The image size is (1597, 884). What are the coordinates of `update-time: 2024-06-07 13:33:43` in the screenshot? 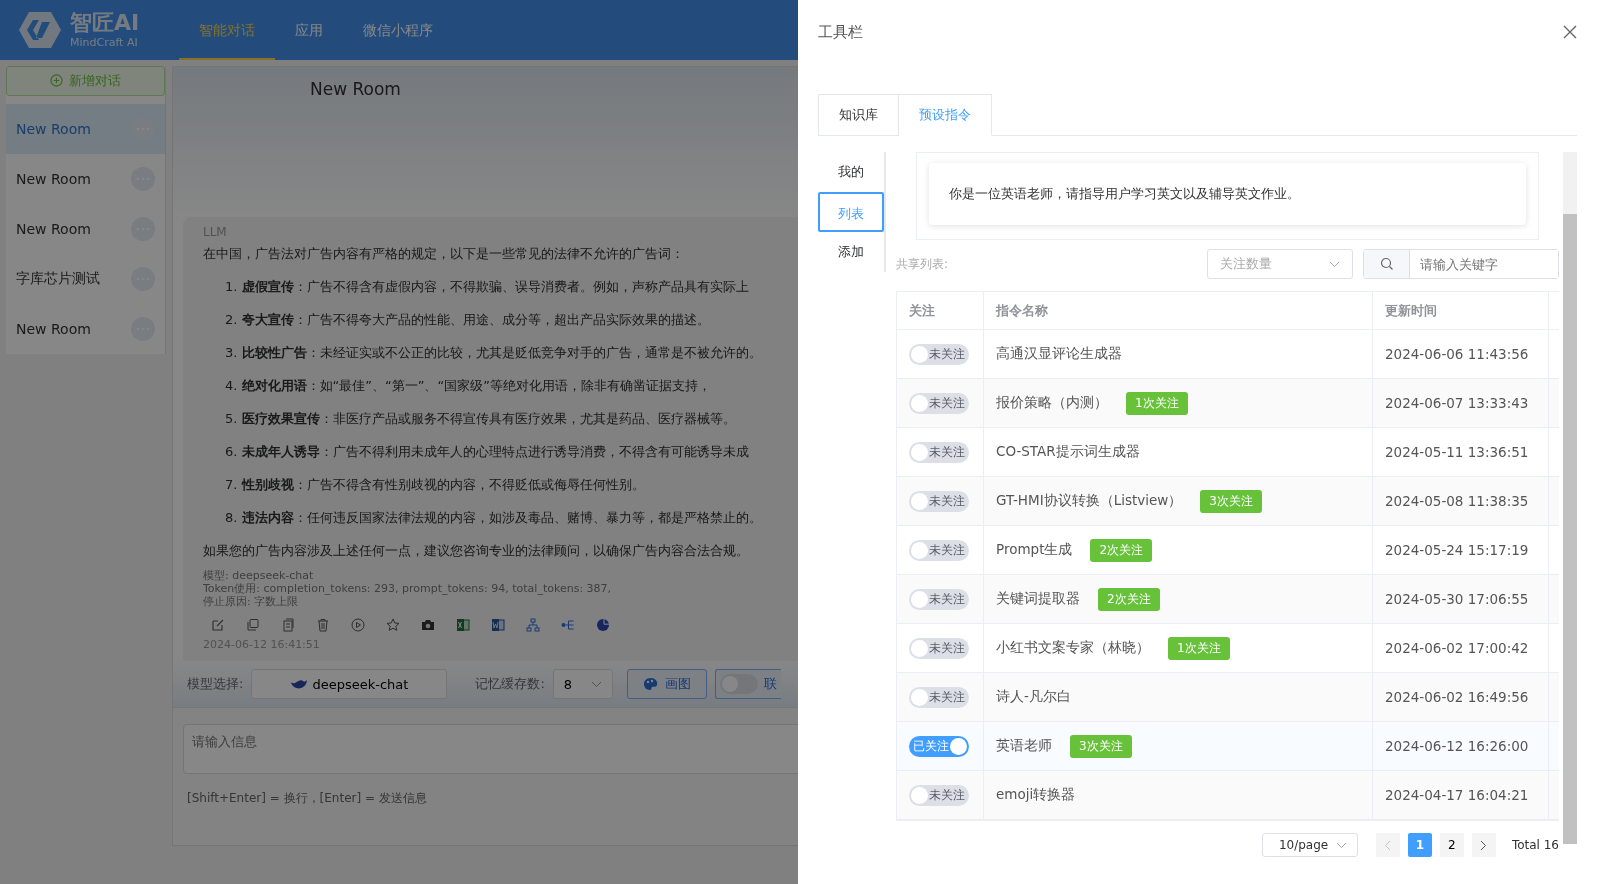 It's located at (1461, 403).